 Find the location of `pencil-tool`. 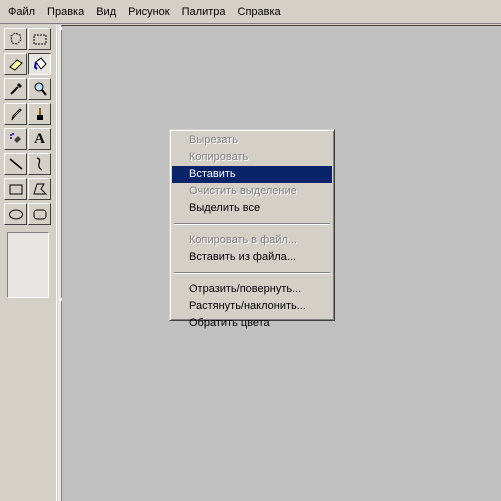

pencil-tool is located at coordinates (15, 114).